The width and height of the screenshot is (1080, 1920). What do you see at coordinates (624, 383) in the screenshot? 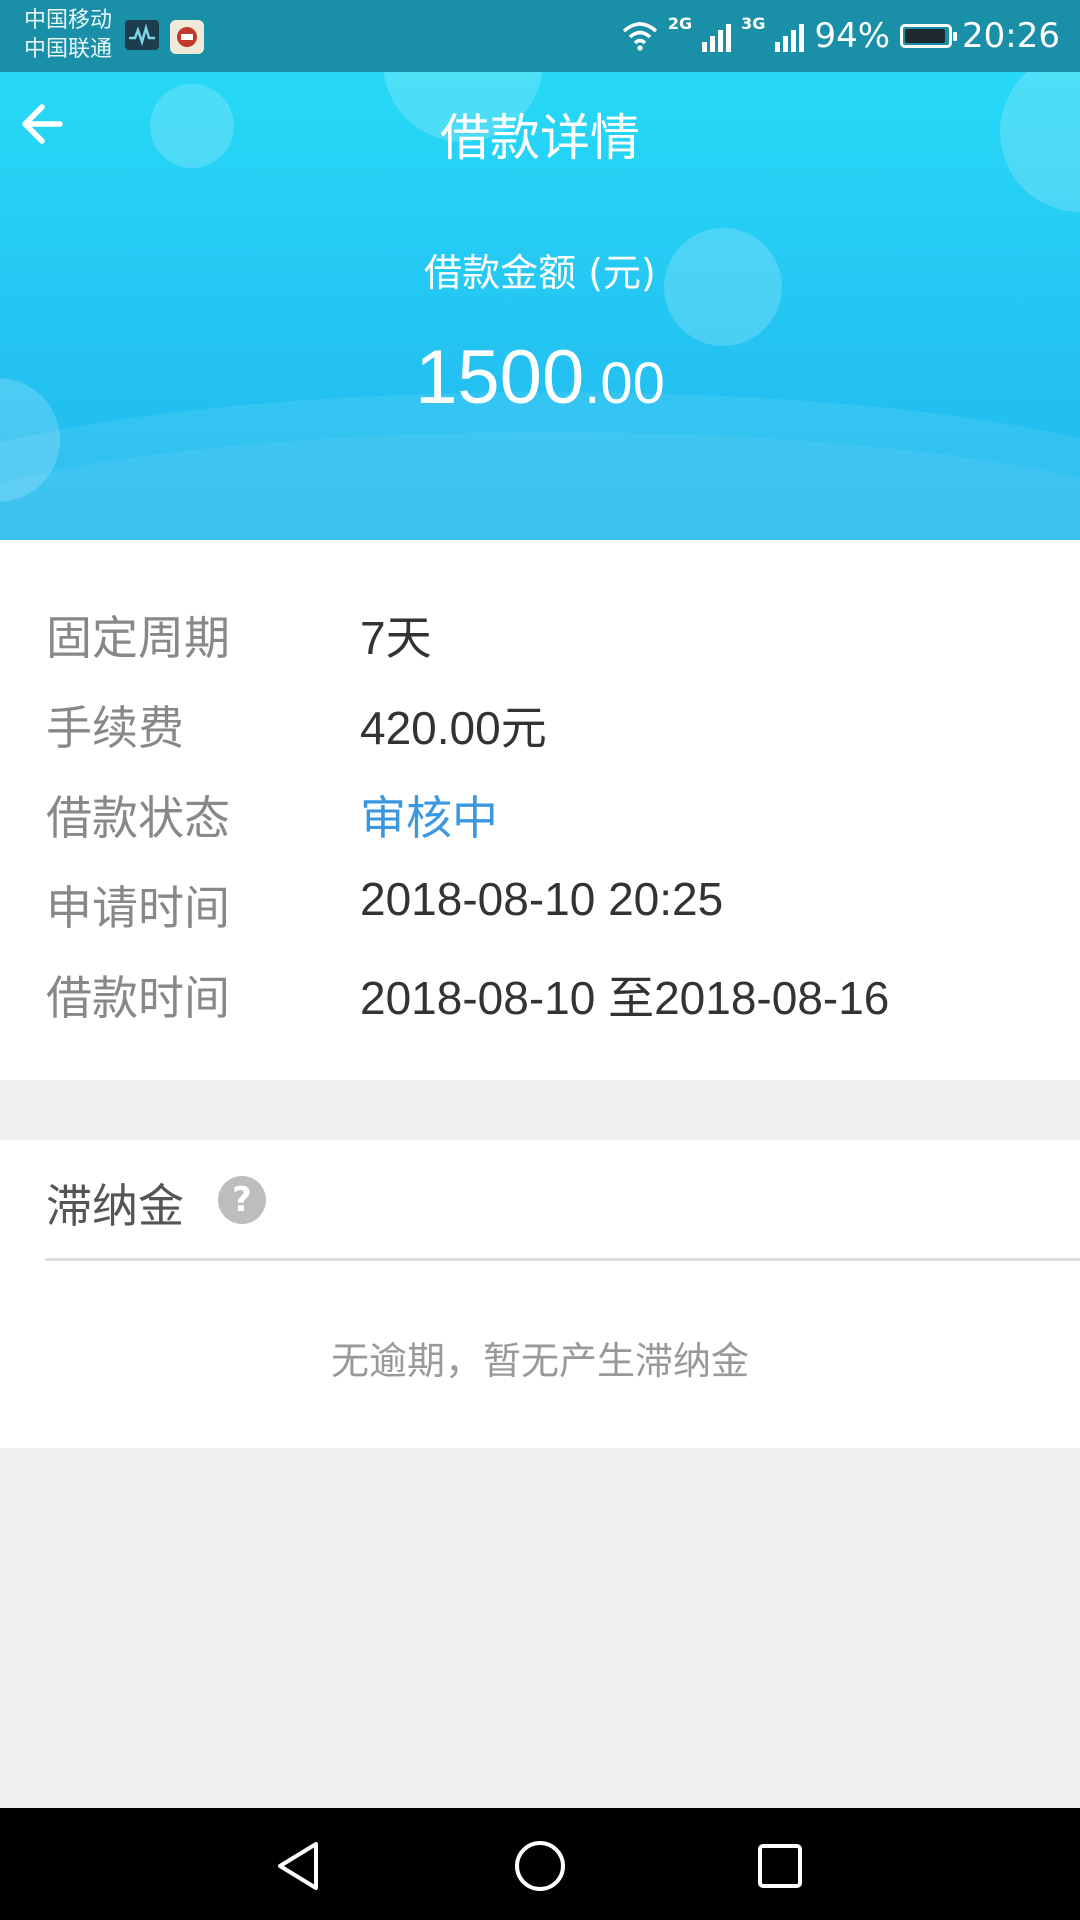
I see `amount-decimal: .00` at bounding box center [624, 383].